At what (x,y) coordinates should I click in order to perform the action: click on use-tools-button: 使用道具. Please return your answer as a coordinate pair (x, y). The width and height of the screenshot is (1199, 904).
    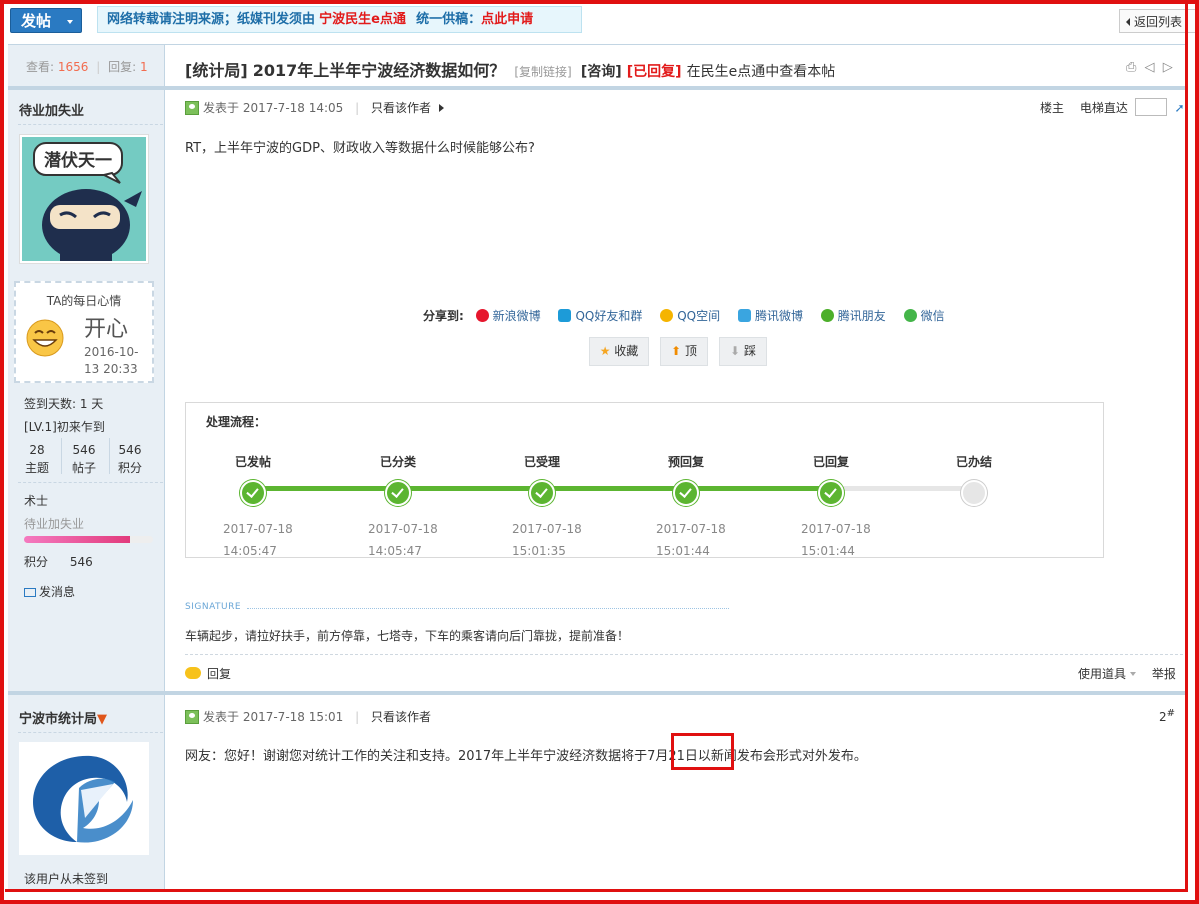
    Looking at the image, I should click on (1107, 674).